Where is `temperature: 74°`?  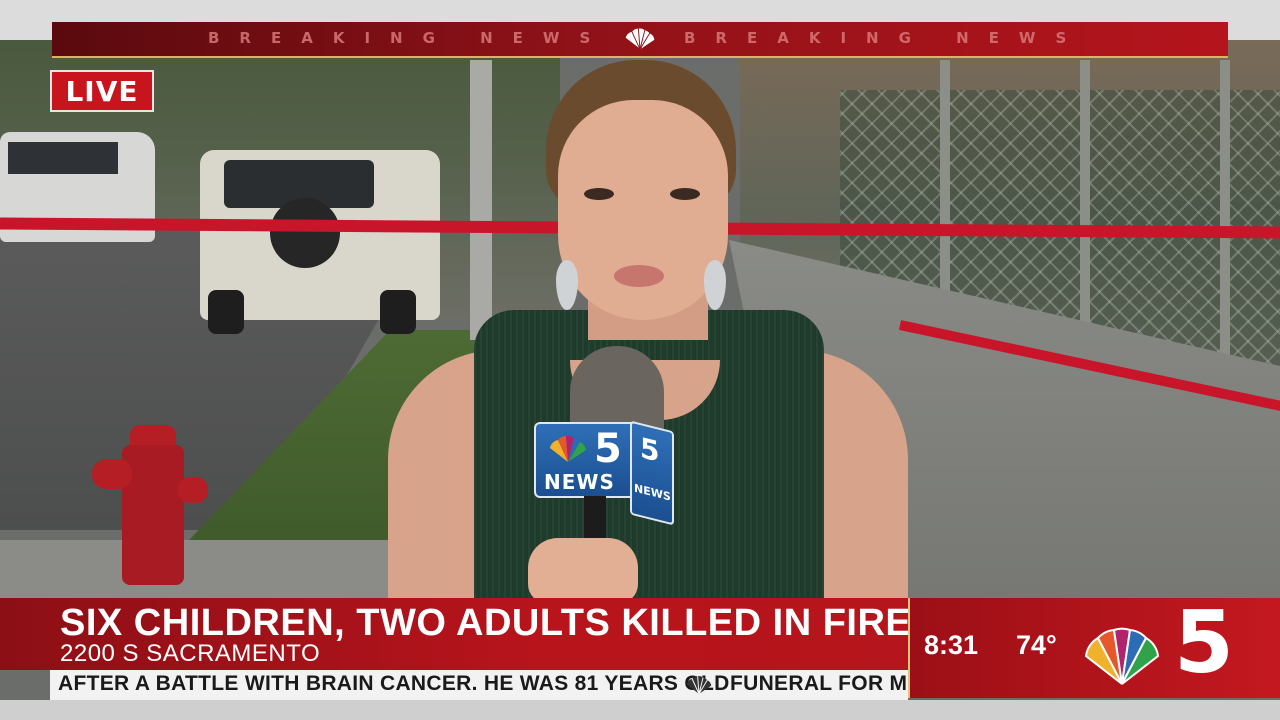
temperature: 74° is located at coordinates (1036, 645).